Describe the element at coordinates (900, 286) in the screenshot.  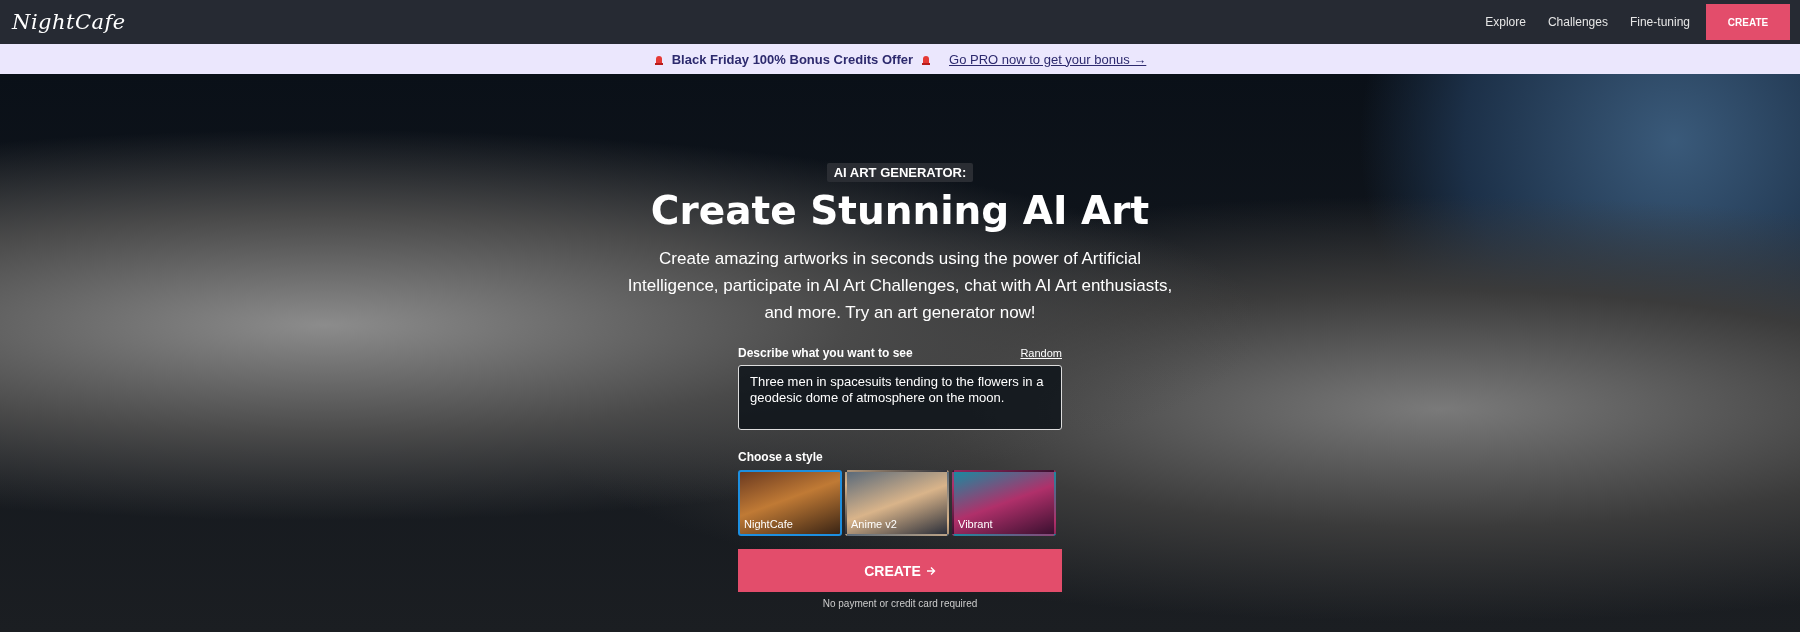
I see `hero-subtitle: Create amazing artworks in seconds using the power of Artificial Intelligence, participate in AI Art Challenges, chat with AI Art enthusiasts, and more. Try an art generator now!` at that location.